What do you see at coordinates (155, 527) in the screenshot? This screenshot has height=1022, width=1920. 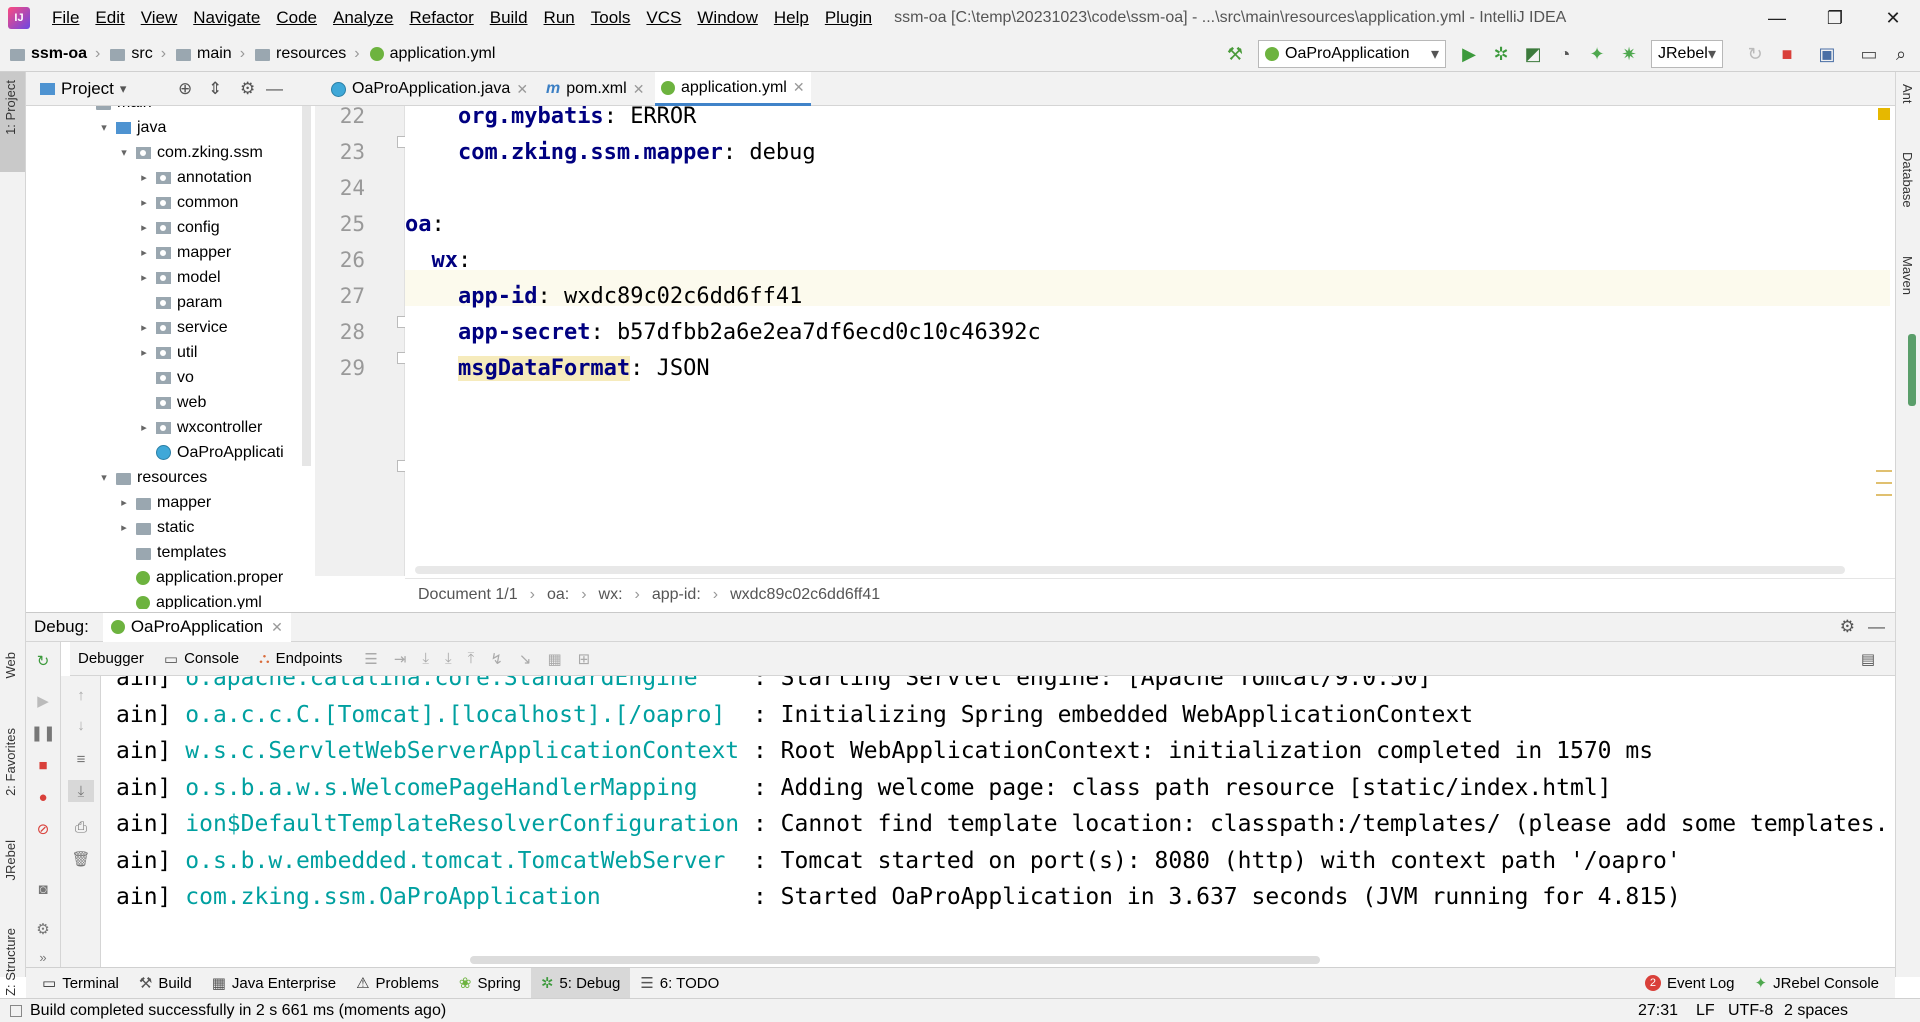 I see `tree-node: ▸ static` at bounding box center [155, 527].